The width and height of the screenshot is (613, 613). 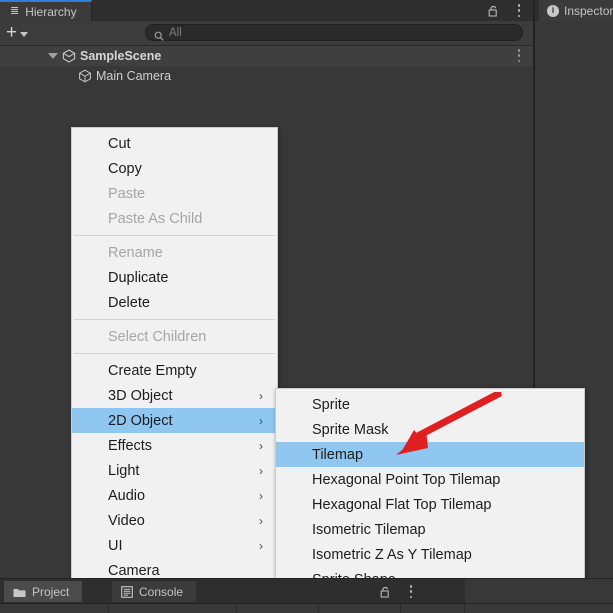 What do you see at coordinates (24, 34) in the screenshot?
I see `chevron-down-icon` at bounding box center [24, 34].